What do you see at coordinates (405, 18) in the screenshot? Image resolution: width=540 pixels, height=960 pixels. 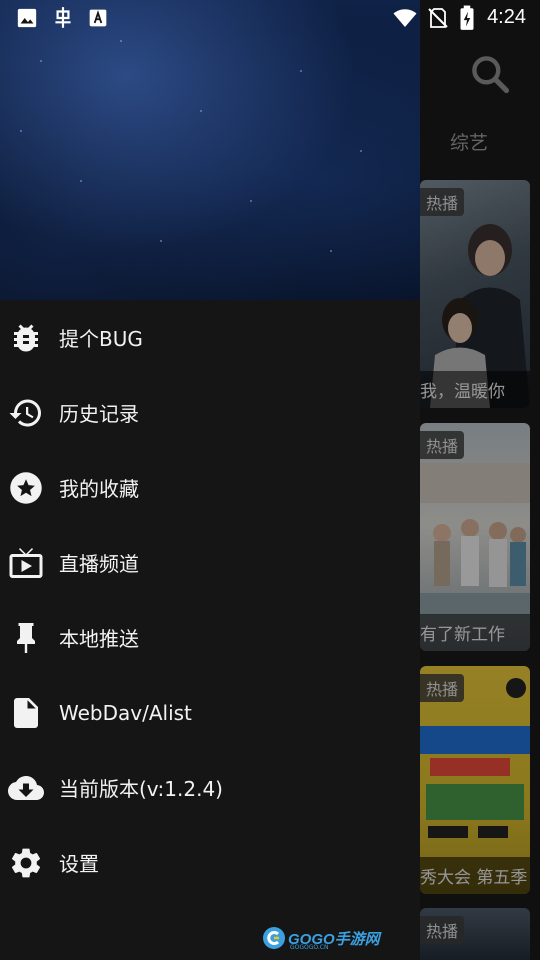 I see `wifi-icon` at bounding box center [405, 18].